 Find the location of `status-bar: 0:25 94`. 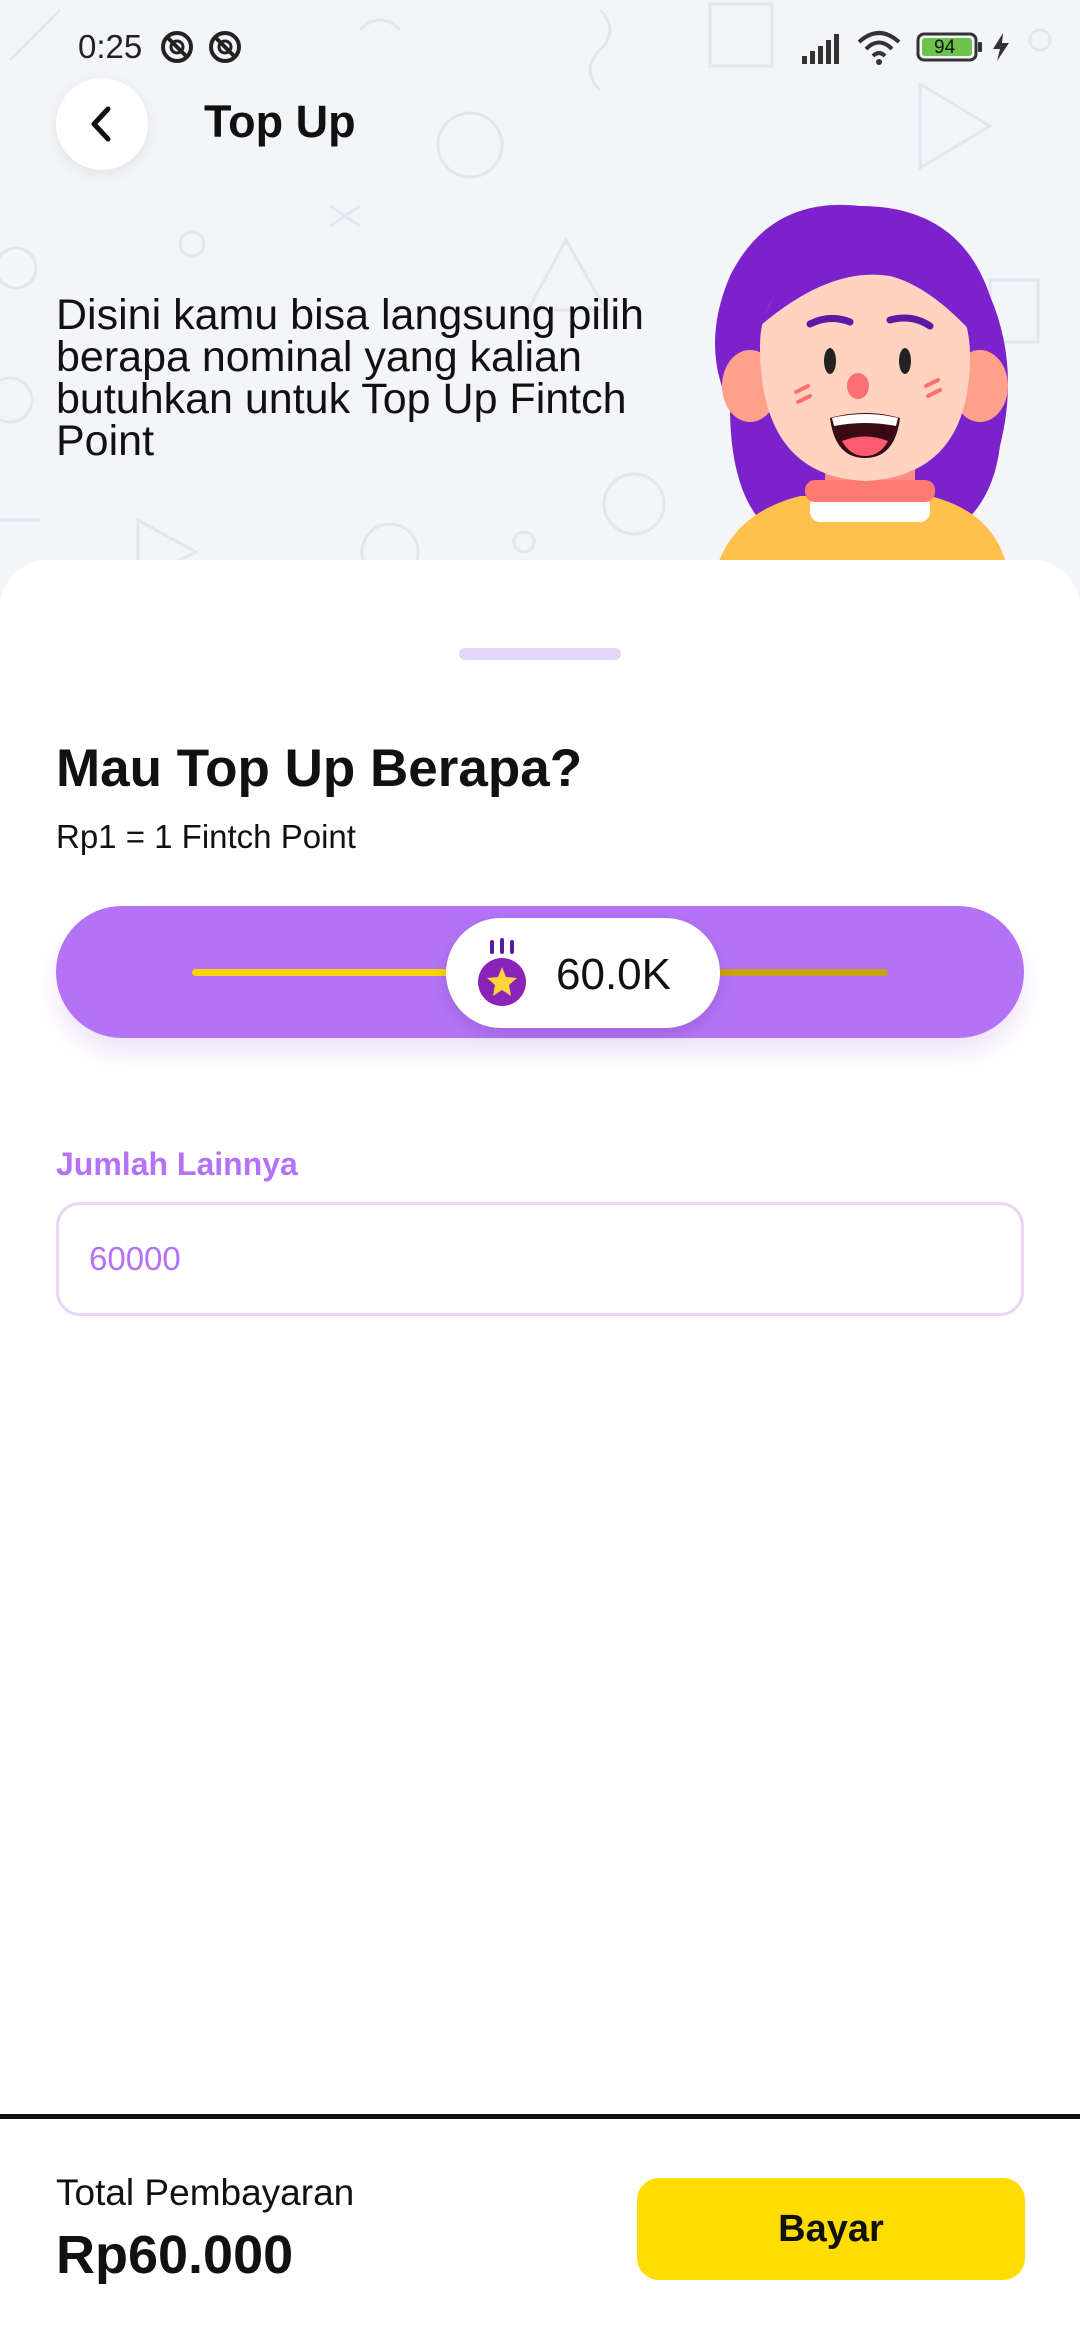

status-bar: 0:25 94 is located at coordinates (540, 48).